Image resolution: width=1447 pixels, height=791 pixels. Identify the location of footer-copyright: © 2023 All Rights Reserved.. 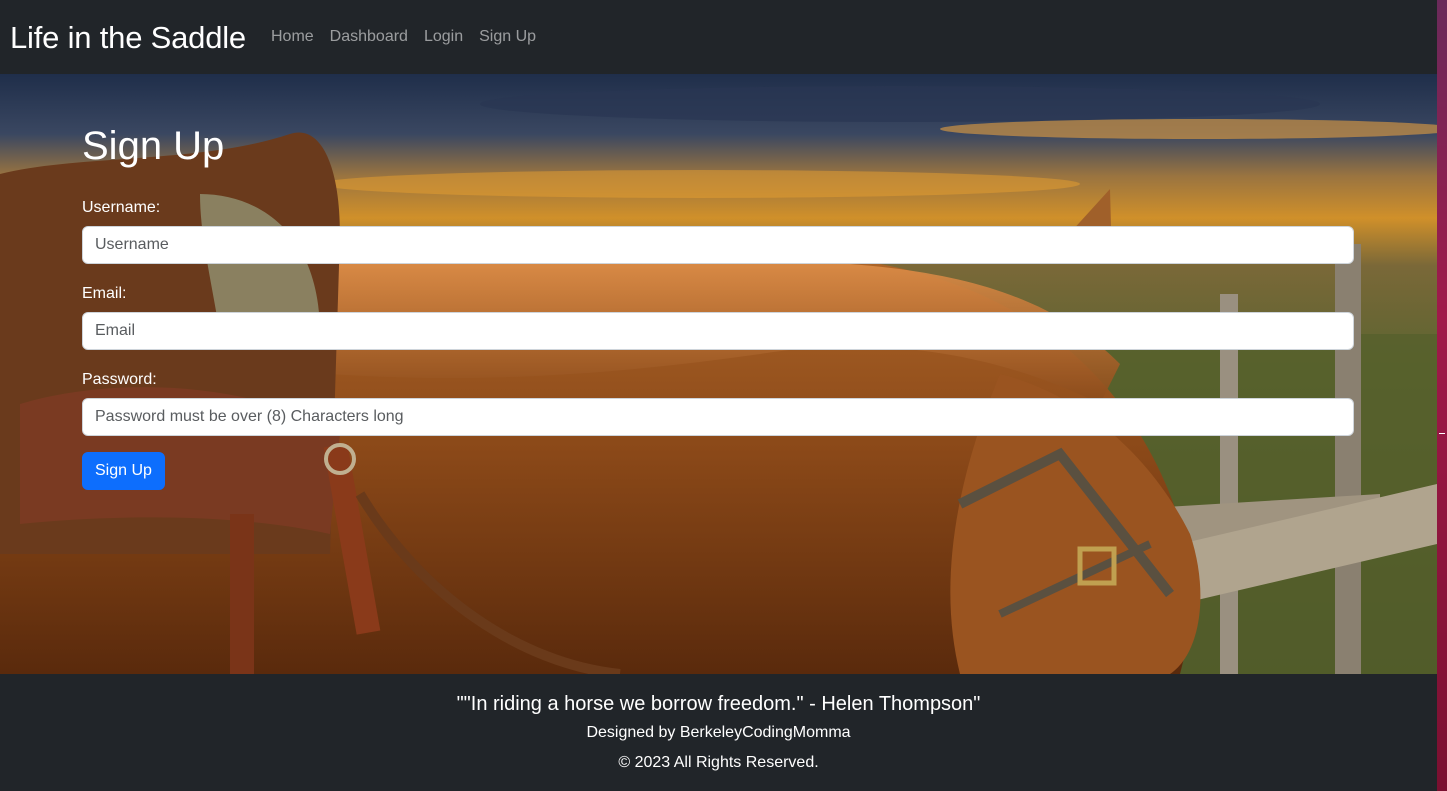
(718, 762).